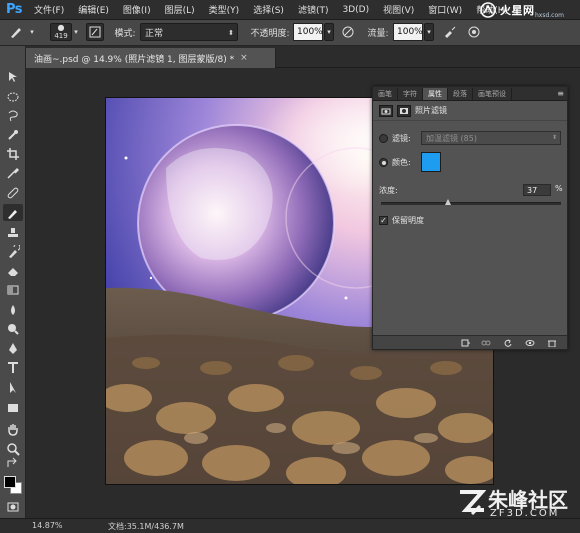  What do you see at coordinates (95, 32) in the screenshot?
I see `brush-panel-toggle-icon` at bounding box center [95, 32].